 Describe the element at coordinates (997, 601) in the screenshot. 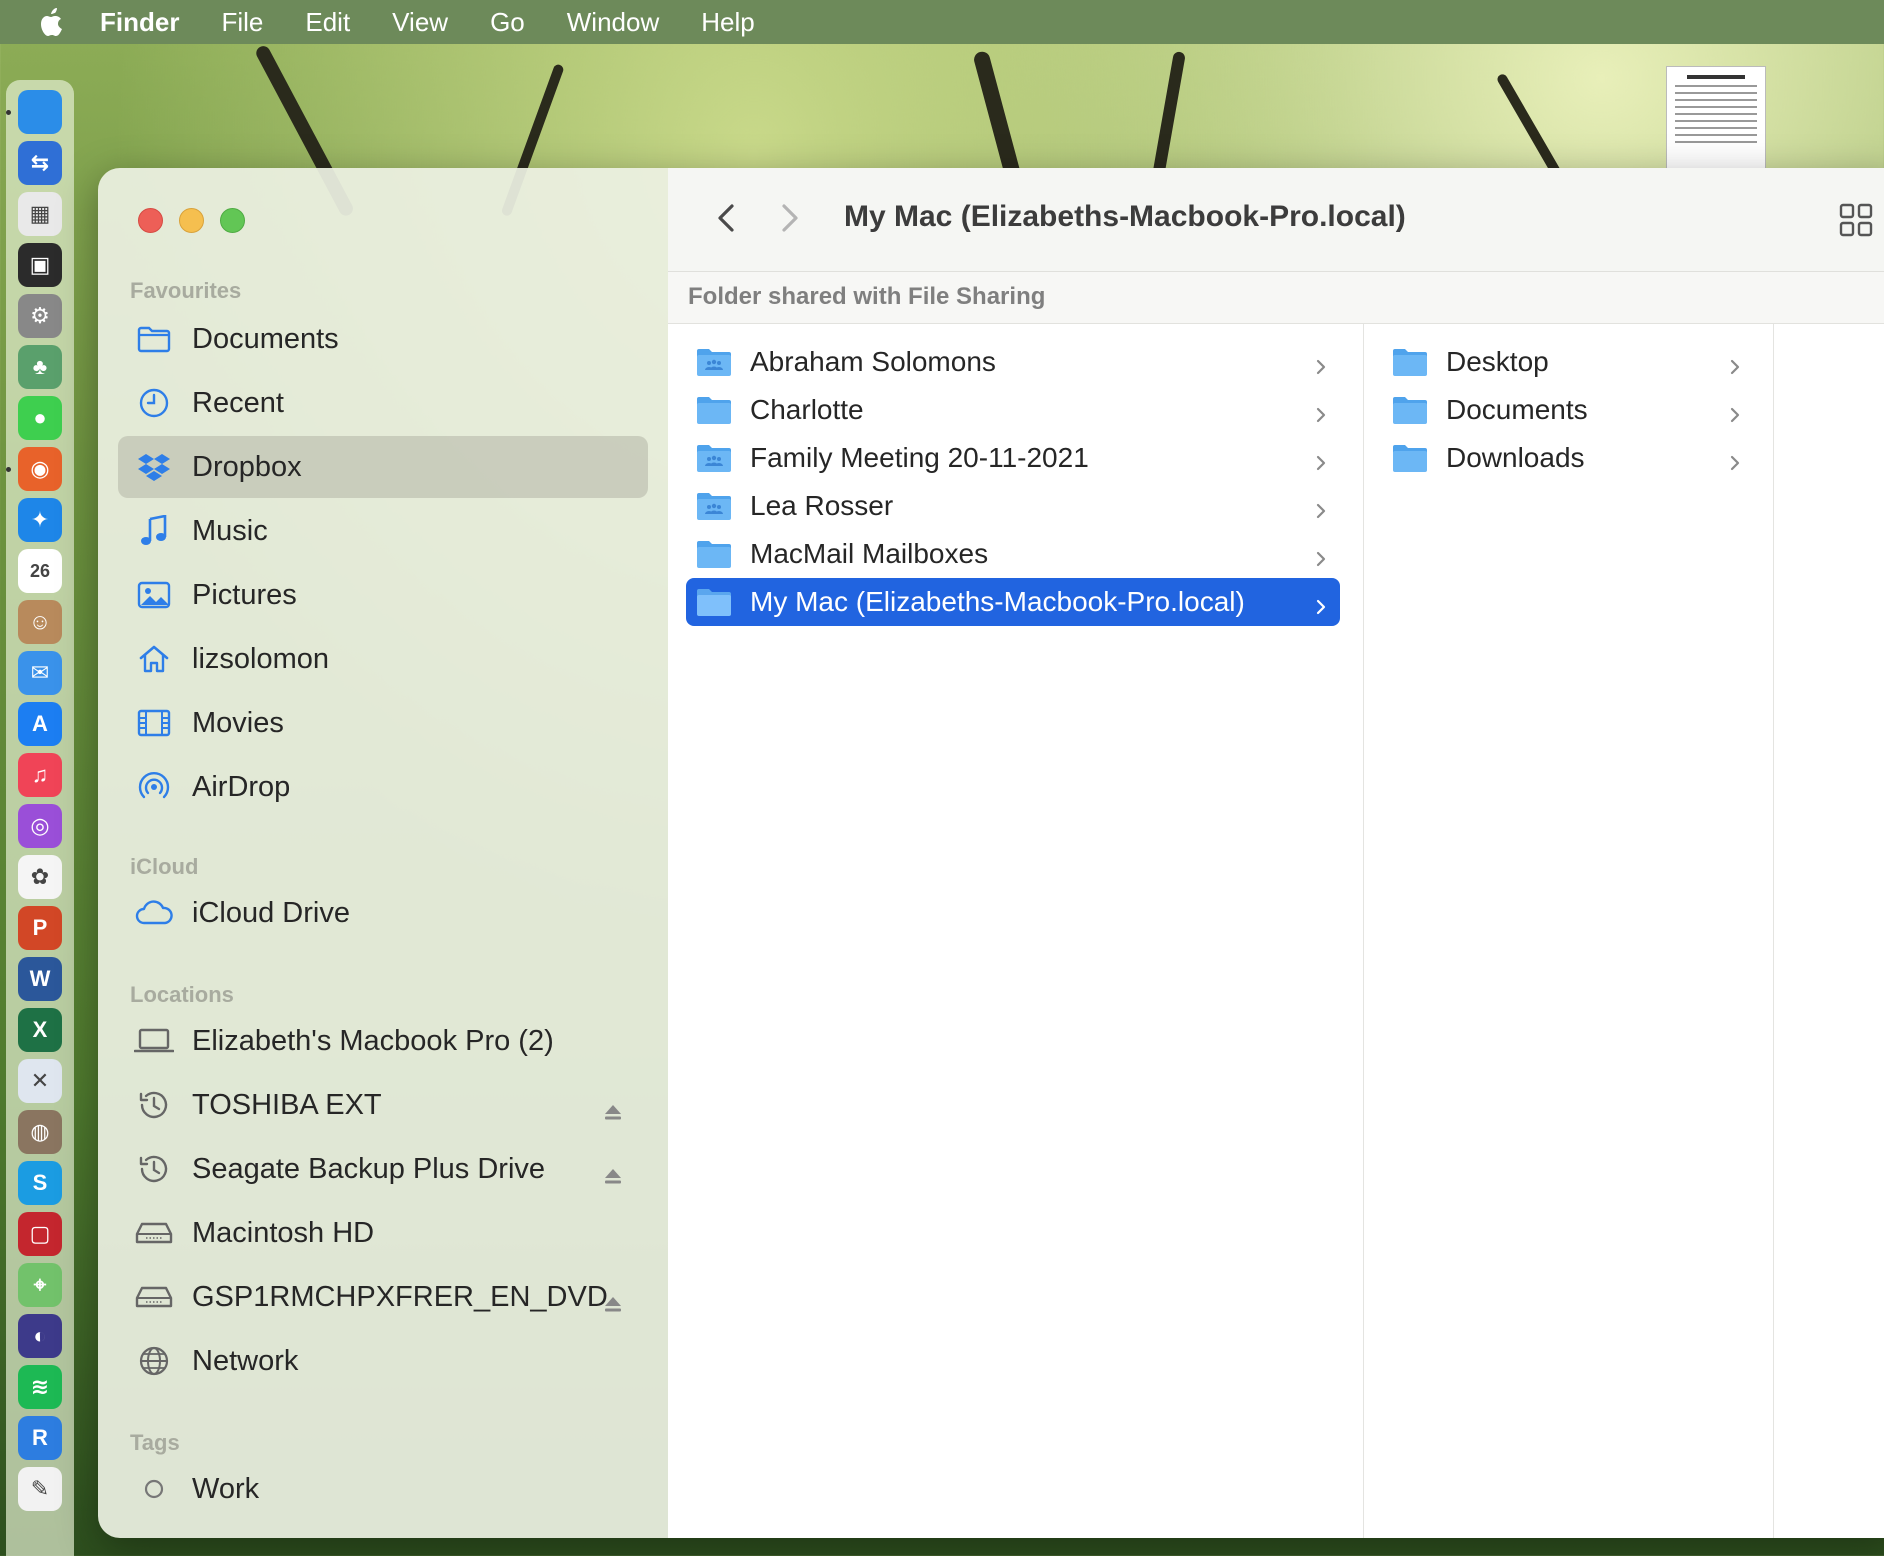

I see `list-item-label: My Mac (Elizabeths-Macbook-Pro.local)` at that location.